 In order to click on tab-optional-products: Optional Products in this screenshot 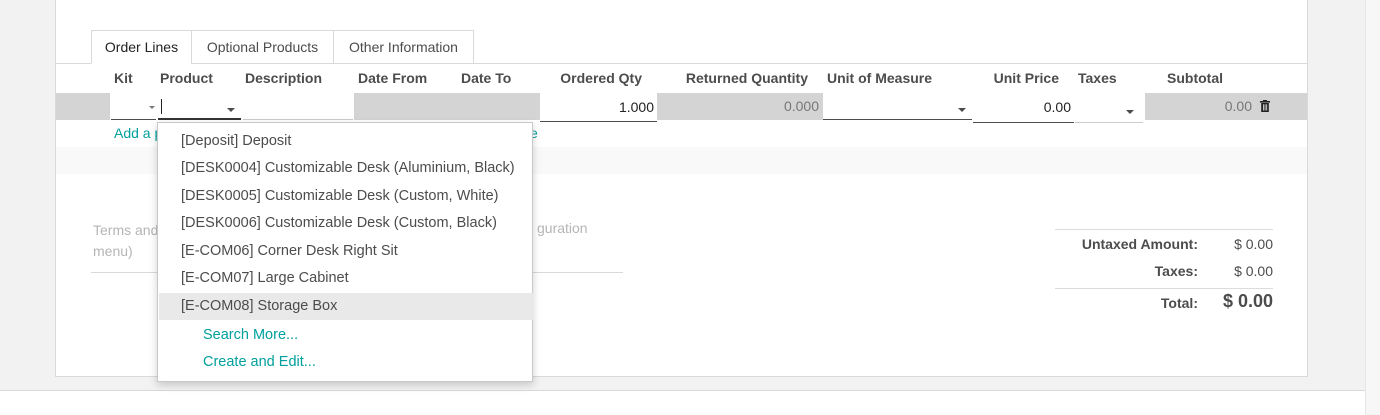, I will do `click(262, 47)`.